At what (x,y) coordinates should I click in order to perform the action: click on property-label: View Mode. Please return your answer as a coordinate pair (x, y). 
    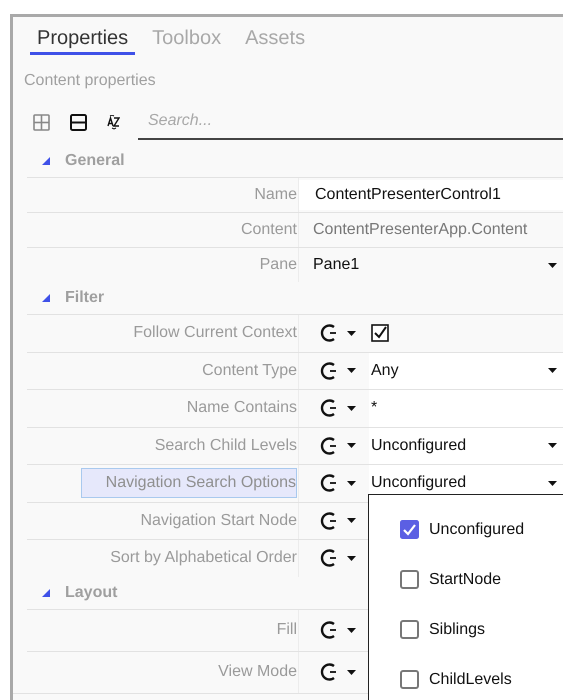
    Looking at the image, I should click on (245, 672).